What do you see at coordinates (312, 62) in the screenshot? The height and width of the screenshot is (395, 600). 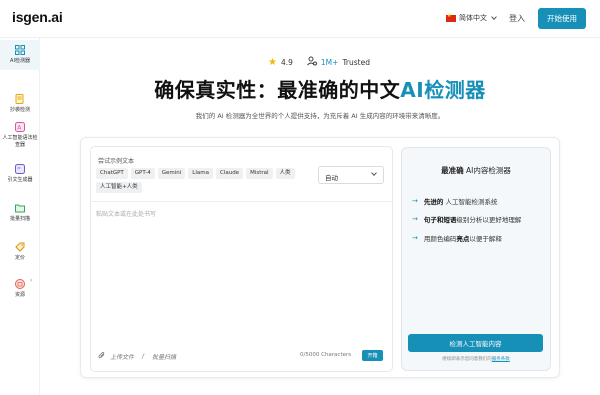 I see `users-icon` at bounding box center [312, 62].